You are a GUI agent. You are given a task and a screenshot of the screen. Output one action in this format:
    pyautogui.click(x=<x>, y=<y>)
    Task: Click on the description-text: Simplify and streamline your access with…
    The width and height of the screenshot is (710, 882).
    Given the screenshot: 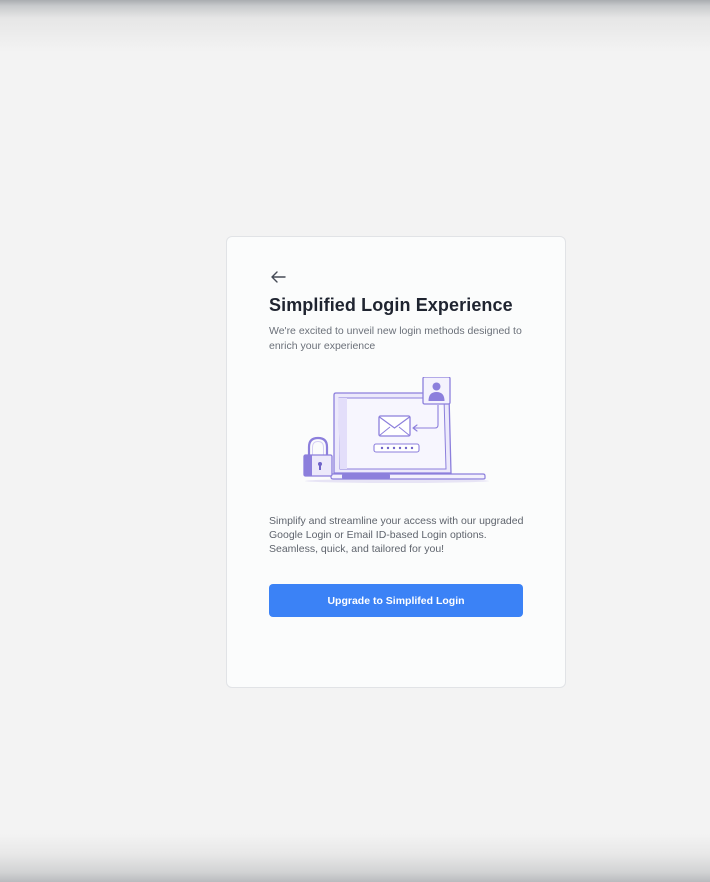 What is the action you would take?
    pyautogui.click(x=396, y=535)
    